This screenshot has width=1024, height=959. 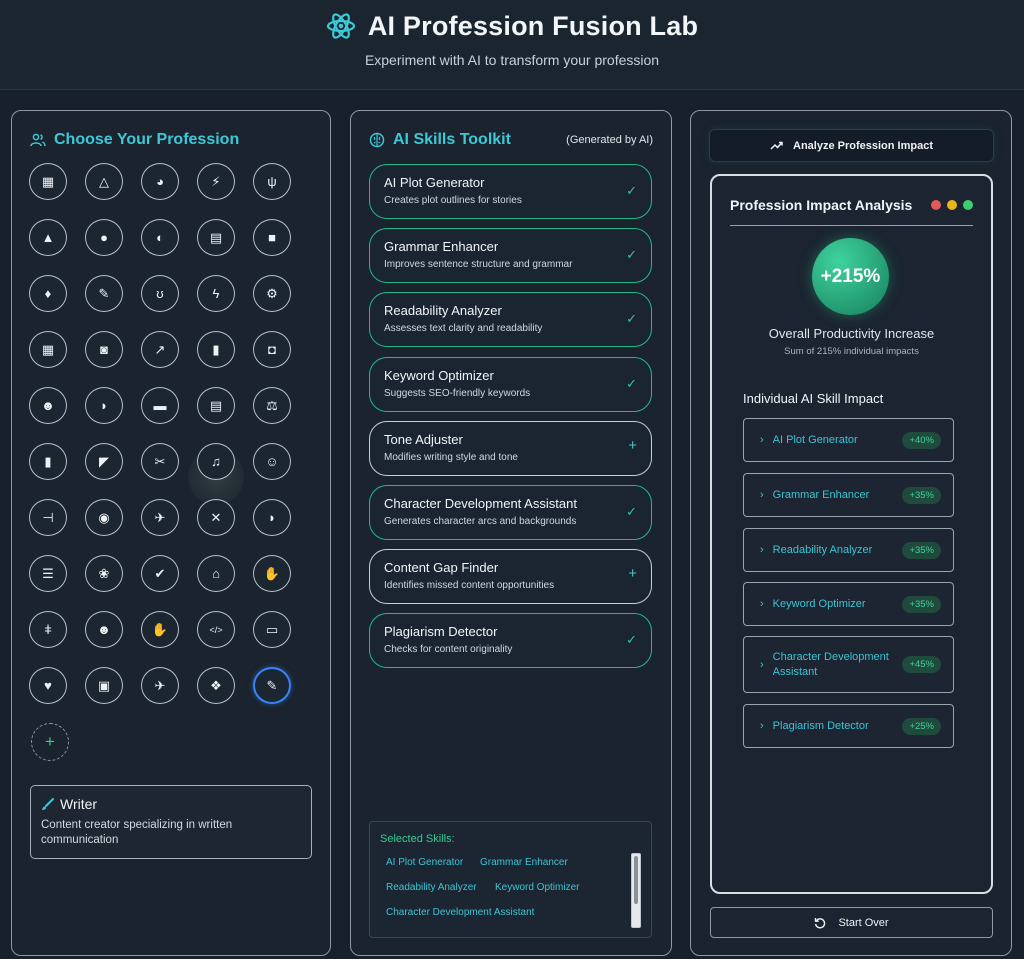 I want to click on profession-button: ◙, so click(x=104, y=349).